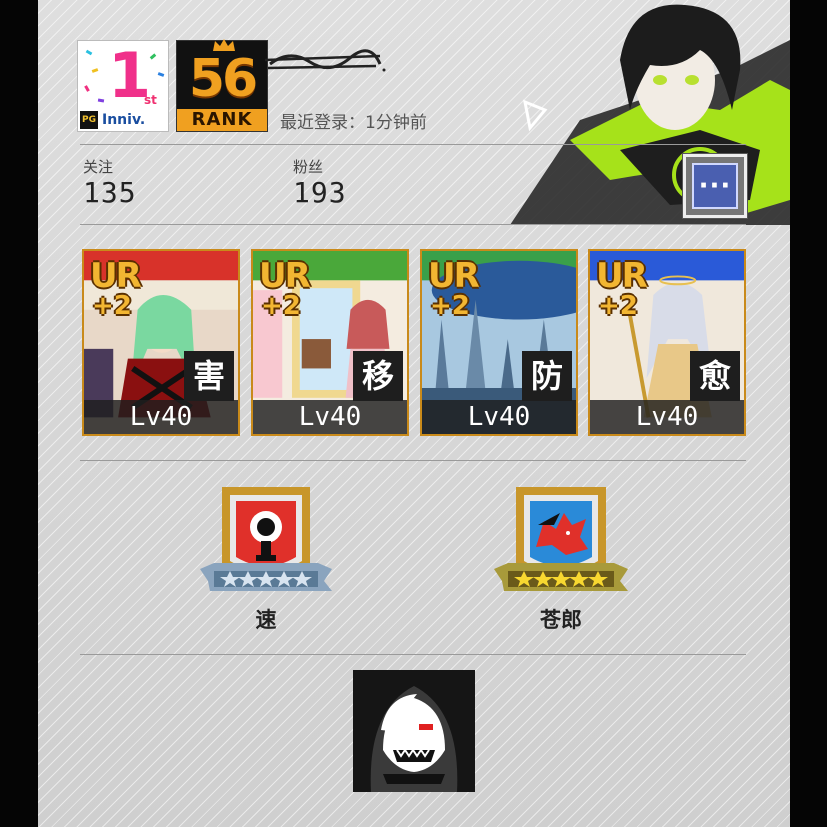 This screenshot has width=827, height=827. I want to click on card-slot-2: UR +2 移 Lv40, so click(330, 342).